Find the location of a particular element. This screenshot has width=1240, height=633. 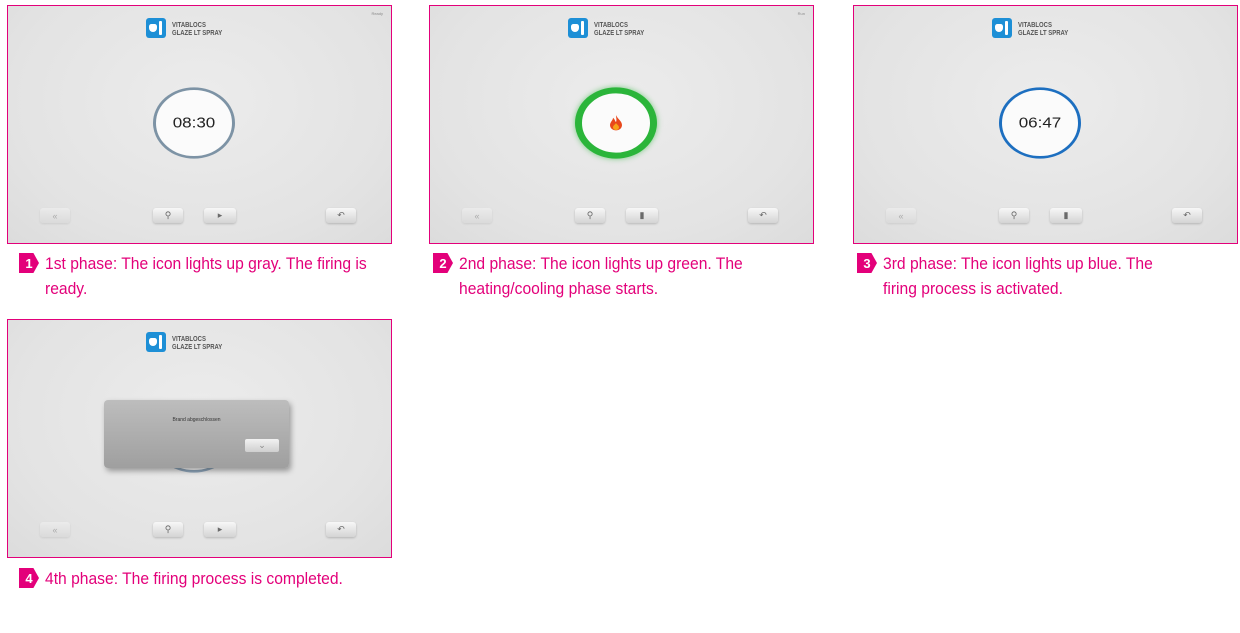

dialog-confirm-button: ⌄ is located at coordinates (262, 445).